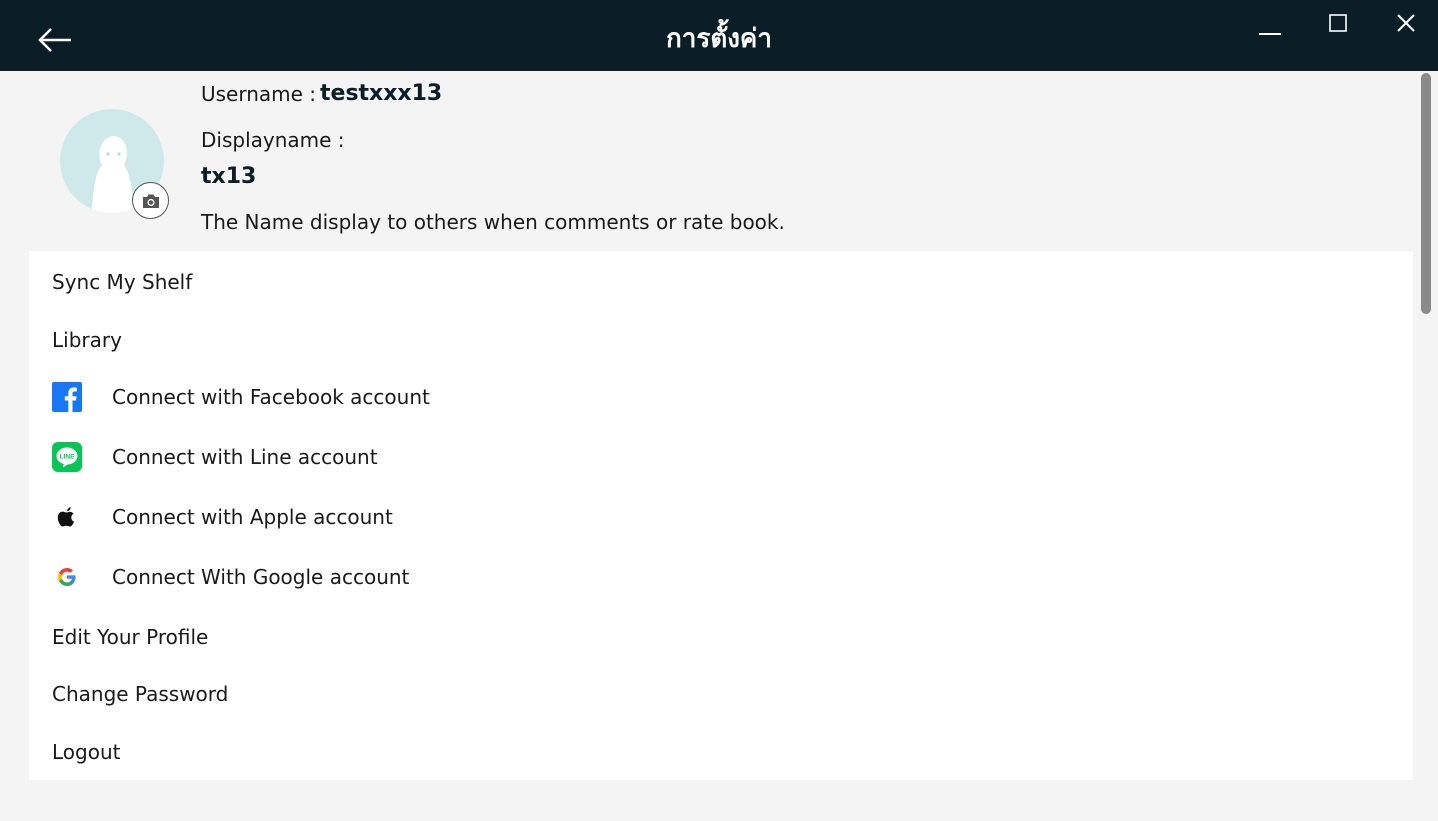  I want to click on arrow-left-icon, so click(54, 40).